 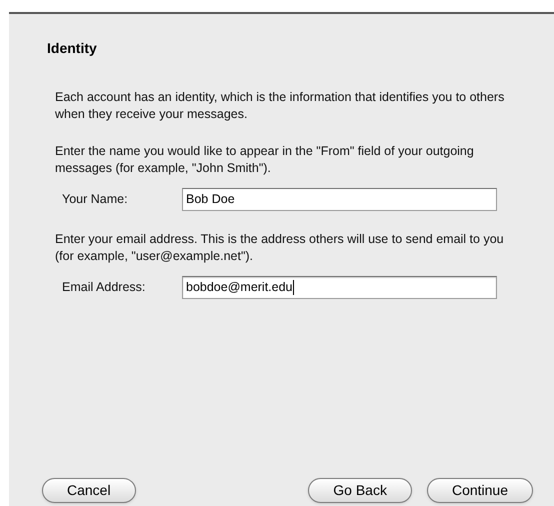 What do you see at coordinates (104, 287) in the screenshot?
I see `field-label: Email Address:` at bounding box center [104, 287].